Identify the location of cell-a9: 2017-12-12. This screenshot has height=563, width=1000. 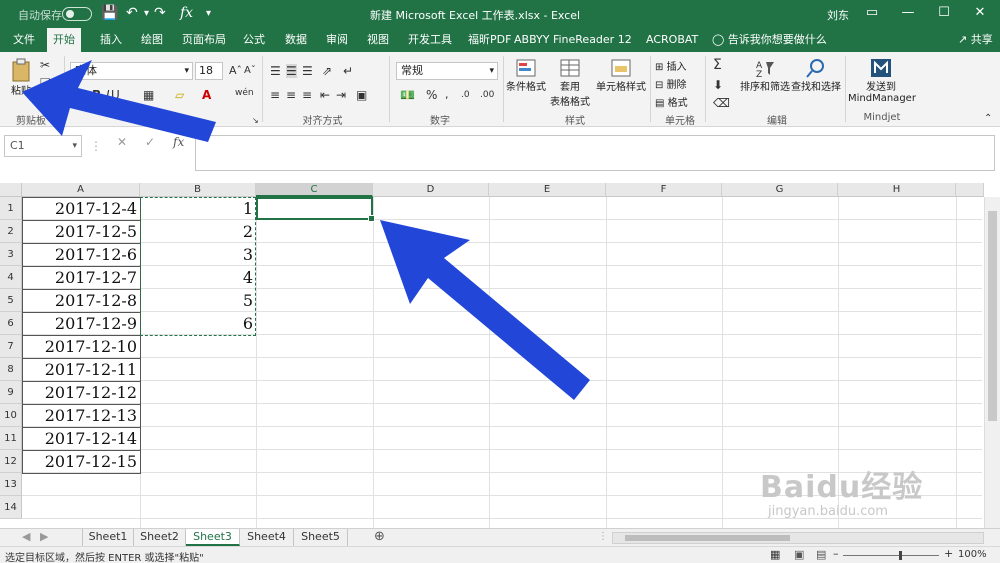
(81, 392).